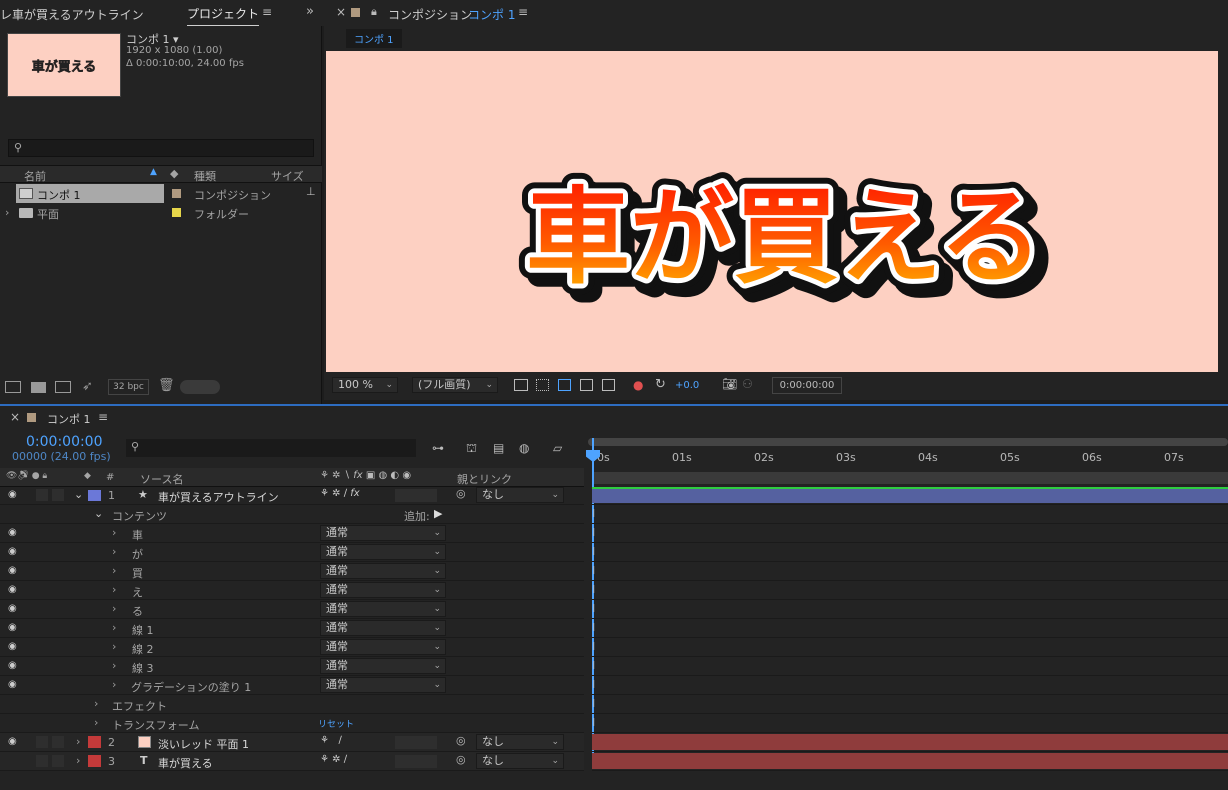  Describe the element at coordinates (38, 387) in the screenshot. I see `new-folder-icon` at that location.